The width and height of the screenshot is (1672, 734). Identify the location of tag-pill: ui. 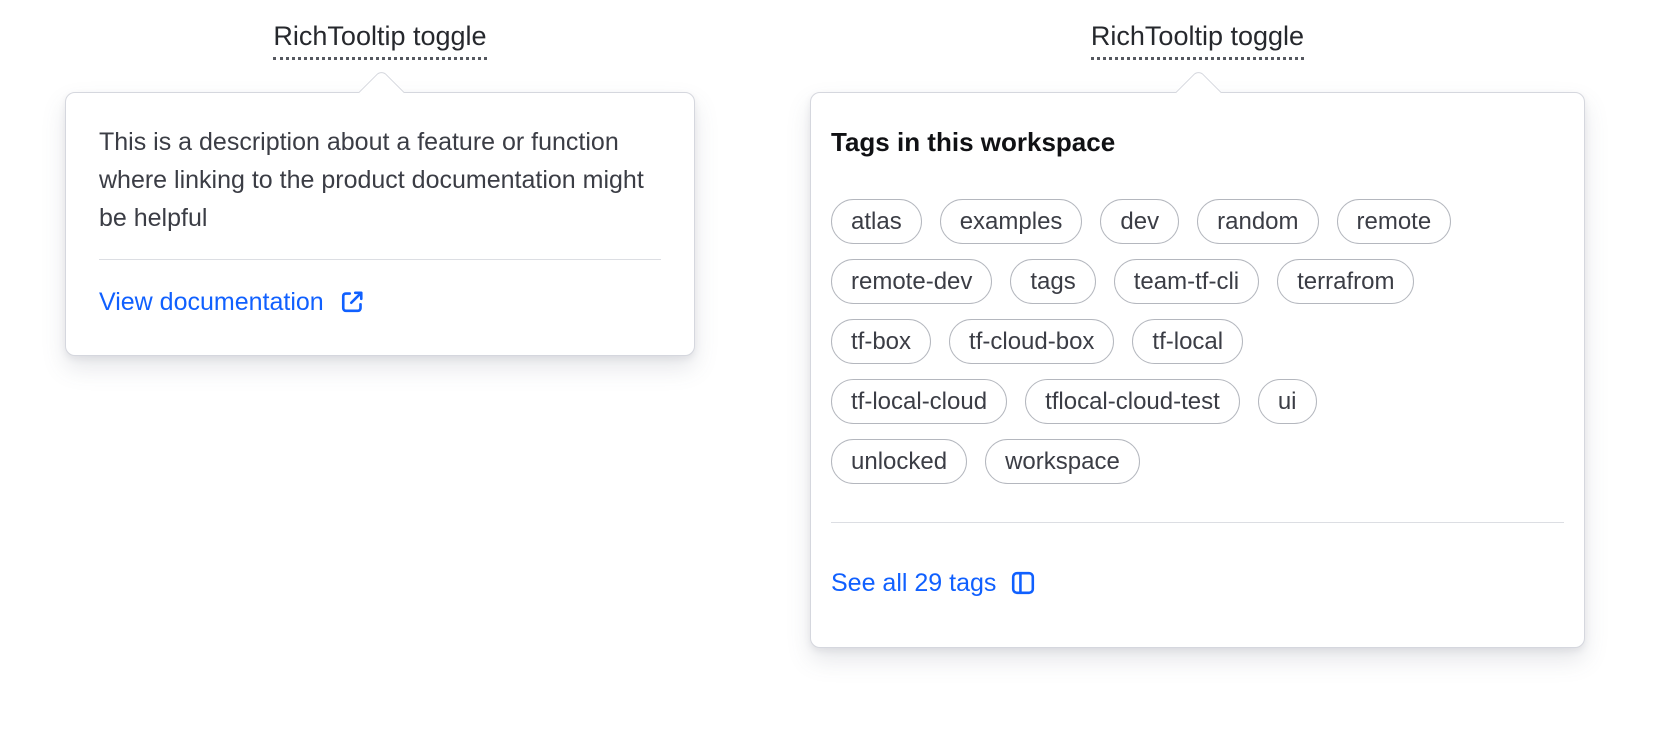
(1287, 401).